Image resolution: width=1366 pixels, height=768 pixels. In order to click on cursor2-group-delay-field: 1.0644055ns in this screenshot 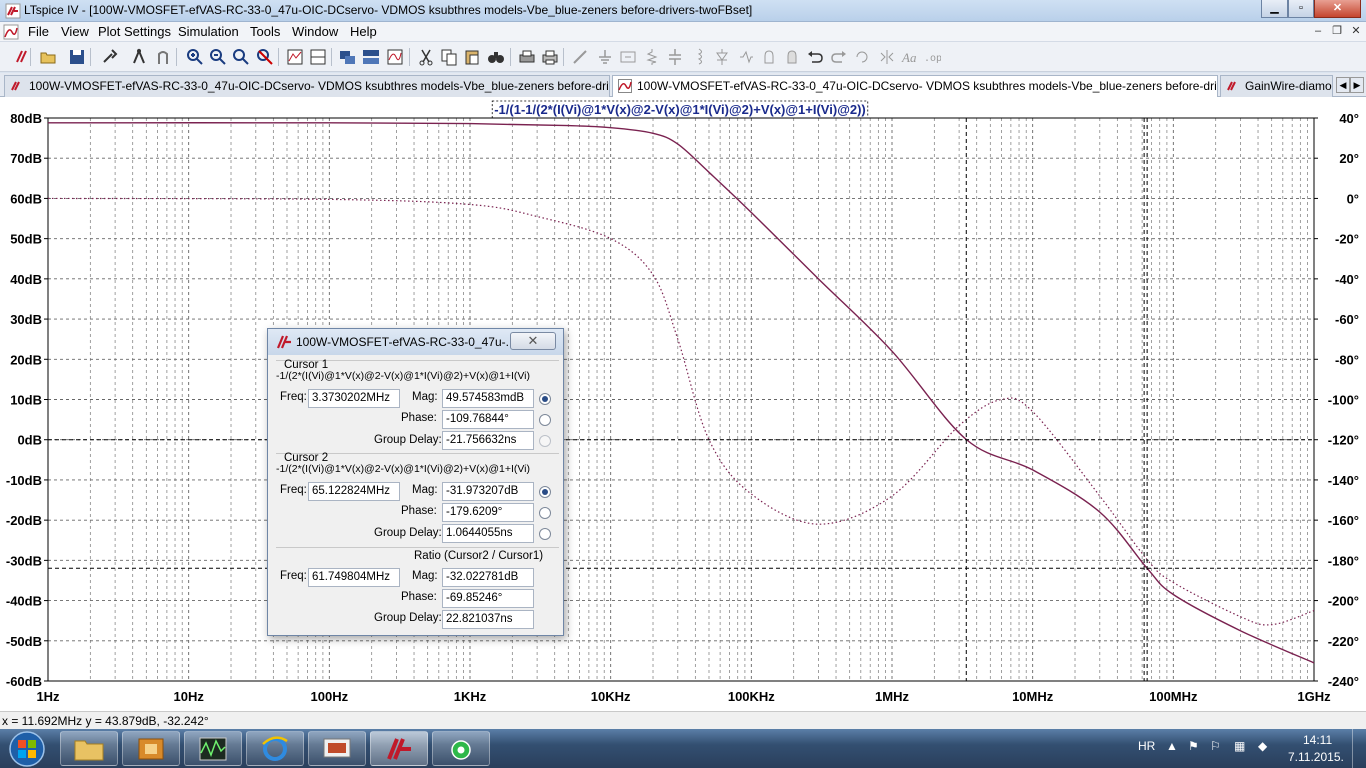, I will do `click(488, 533)`.